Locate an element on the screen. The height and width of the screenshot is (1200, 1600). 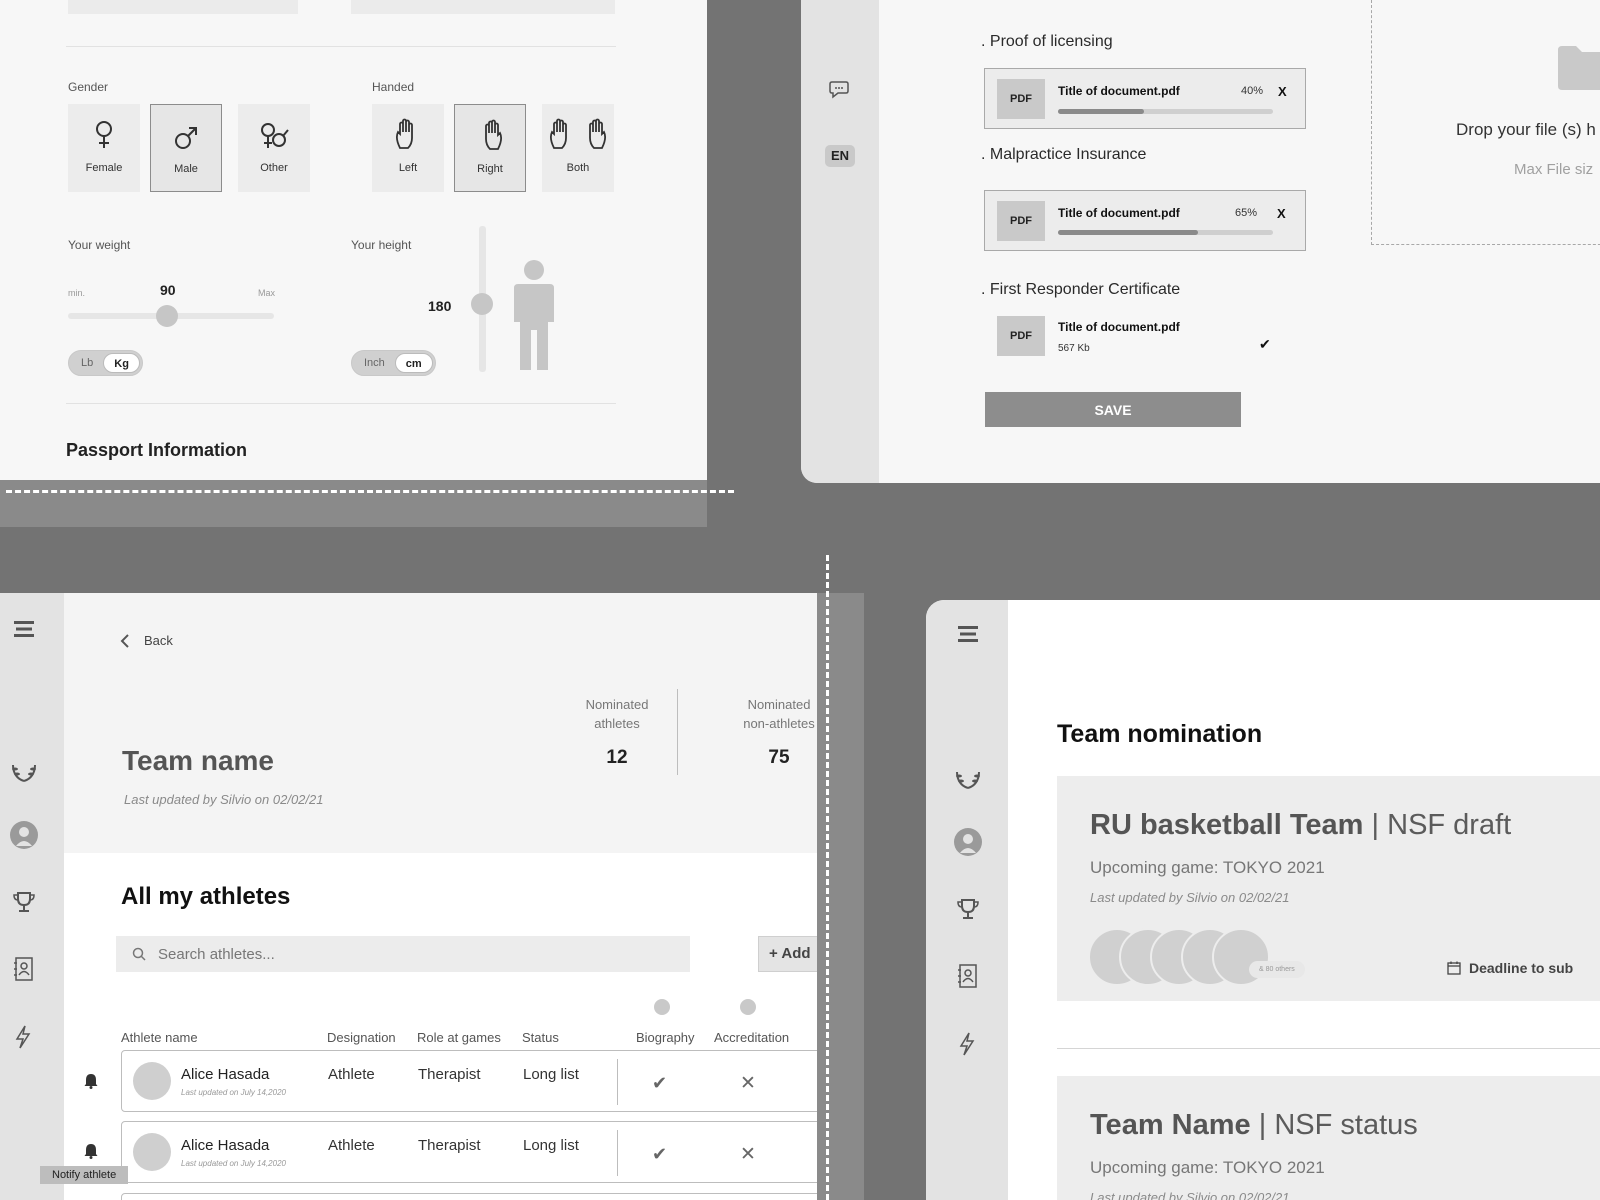
divider is located at coordinates (341, 46).